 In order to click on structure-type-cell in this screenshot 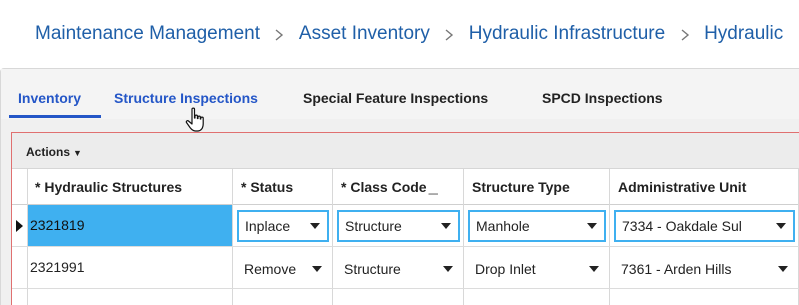, I will do `click(537, 297)`.